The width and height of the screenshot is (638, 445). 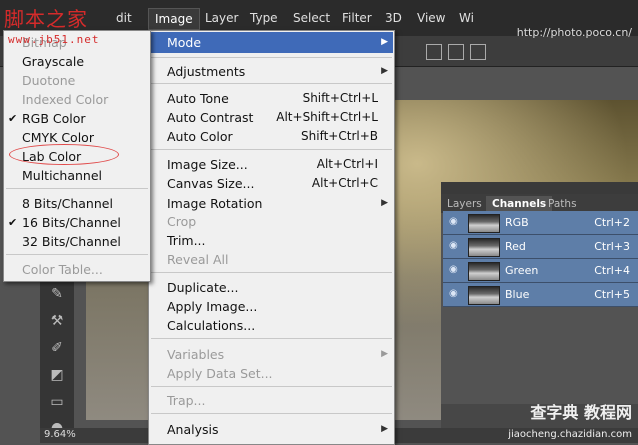 What do you see at coordinates (57, 402) in the screenshot?
I see `gradient-tool-icon: ▭` at bounding box center [57, 402].